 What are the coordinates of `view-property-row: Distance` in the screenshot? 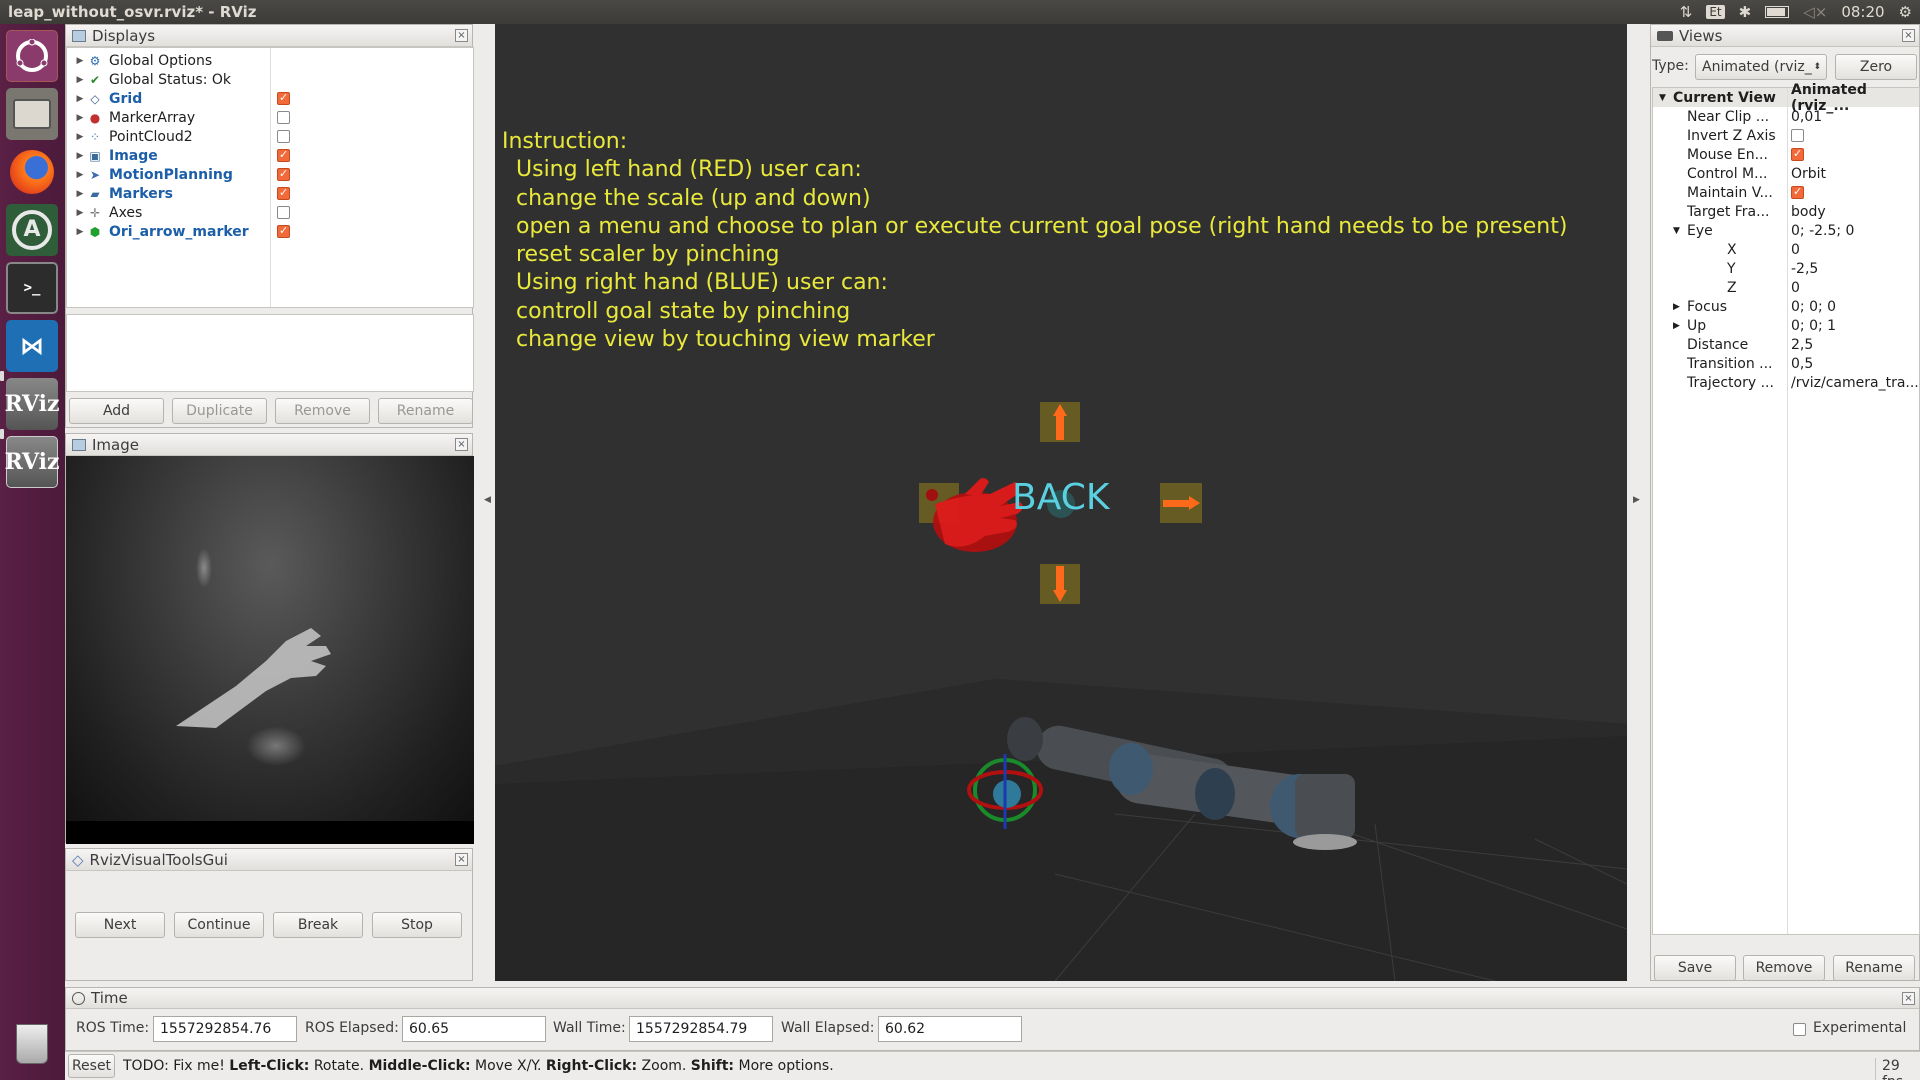 It's located at (1710, 344).